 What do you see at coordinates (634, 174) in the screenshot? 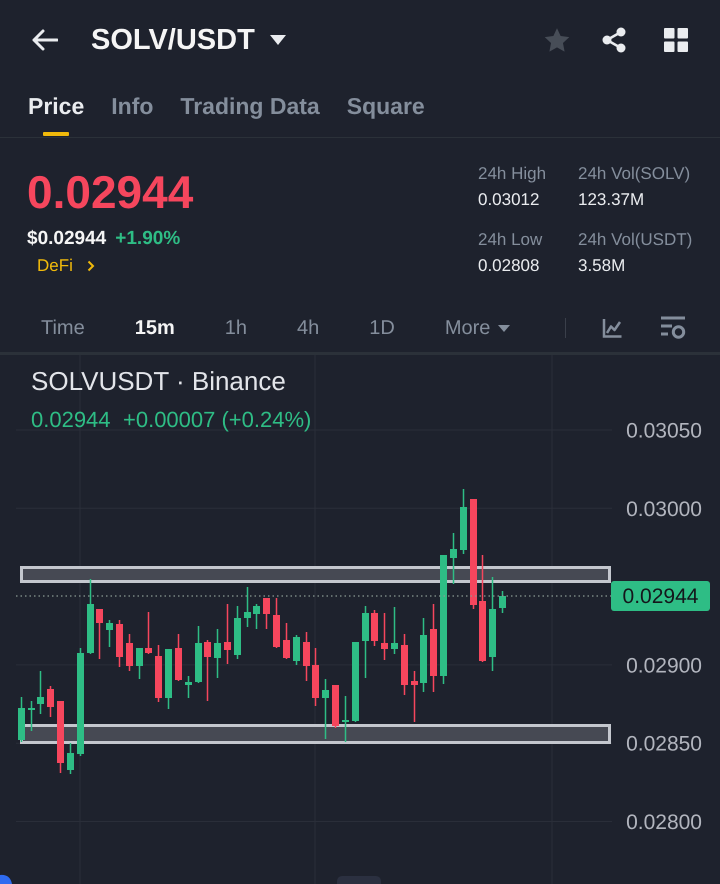
I see `stat-label: 24h Vol(SOLV)` at bounding box center [634, 174].